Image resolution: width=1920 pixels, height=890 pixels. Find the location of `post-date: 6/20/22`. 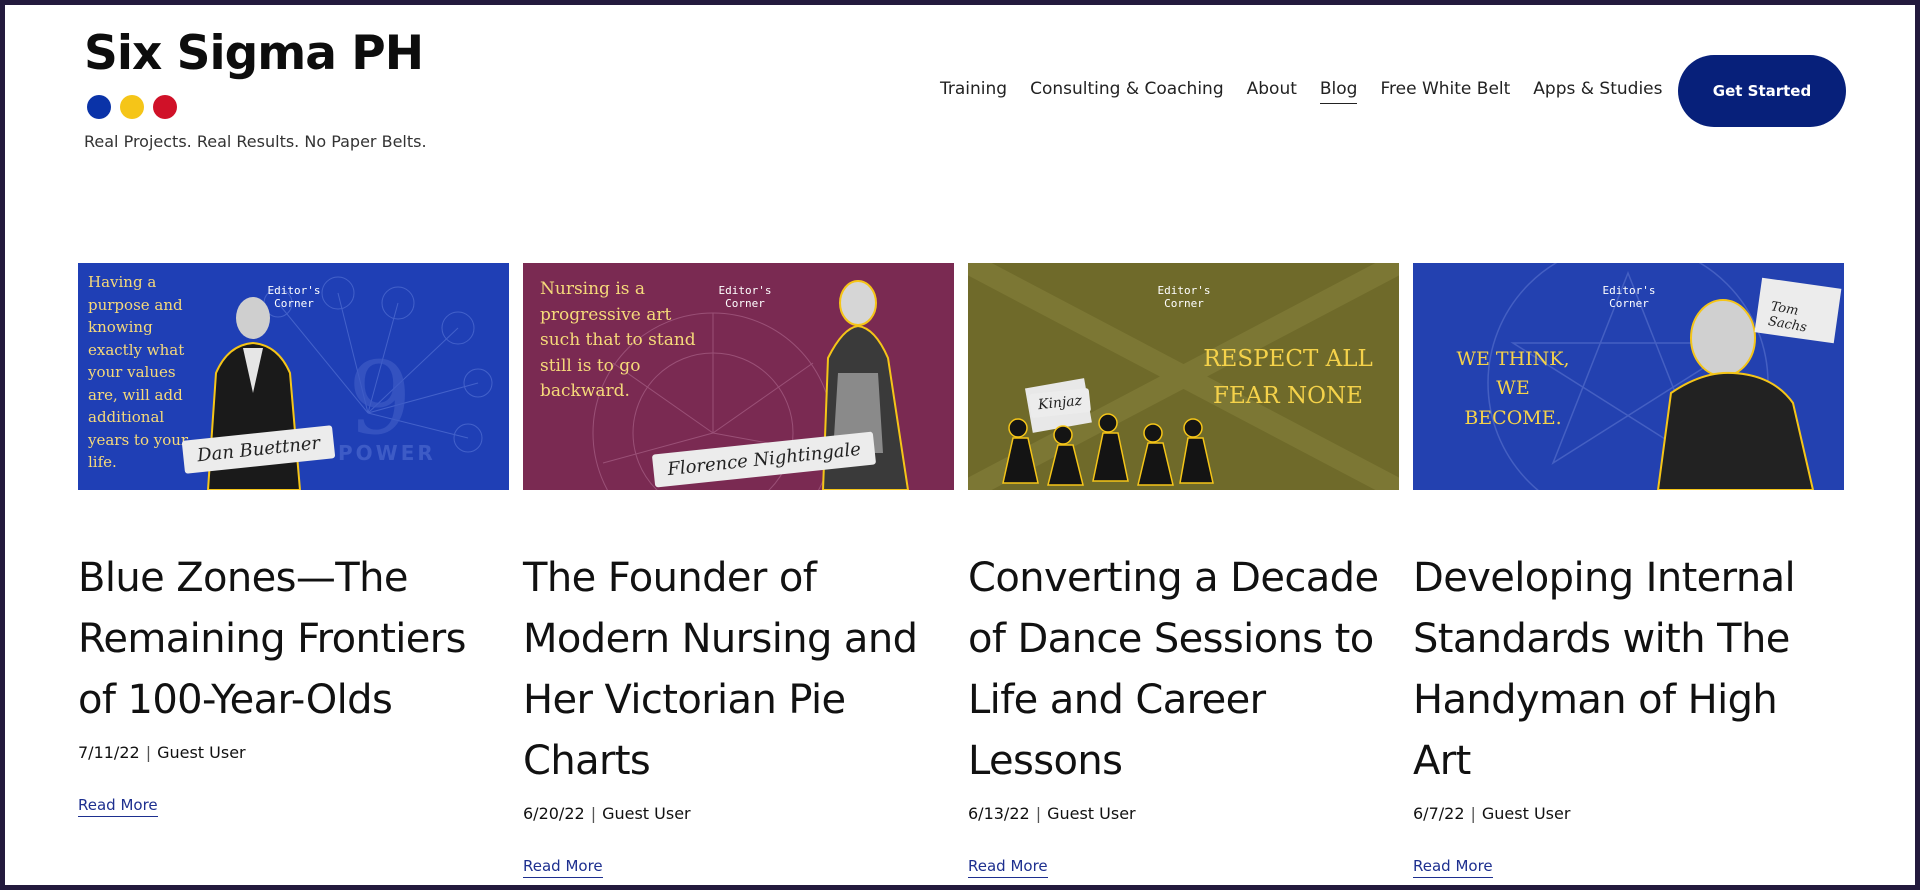

post-date: 6/20/22 is located at coordinates (554, 813).